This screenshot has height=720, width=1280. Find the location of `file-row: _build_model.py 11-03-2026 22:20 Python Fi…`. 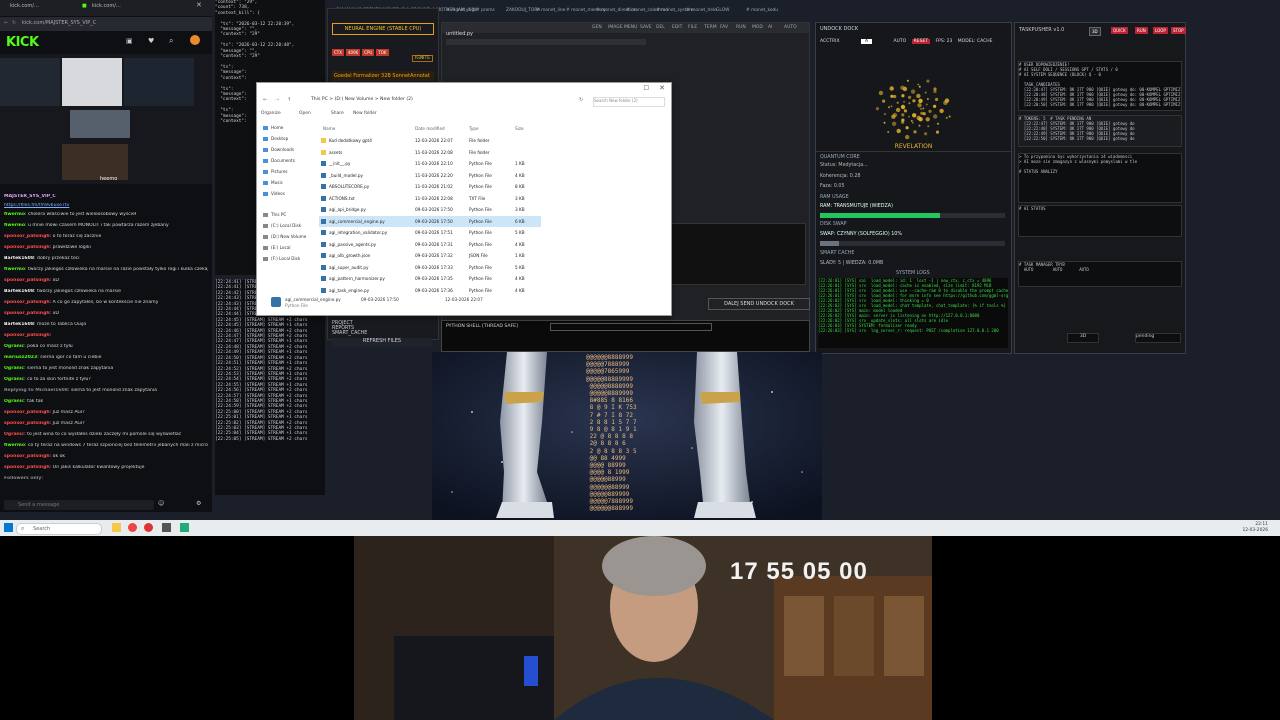

file-row: _build_model.py 11-03-2026 22:20 Python Fi… is located at coordinates (430, 175).